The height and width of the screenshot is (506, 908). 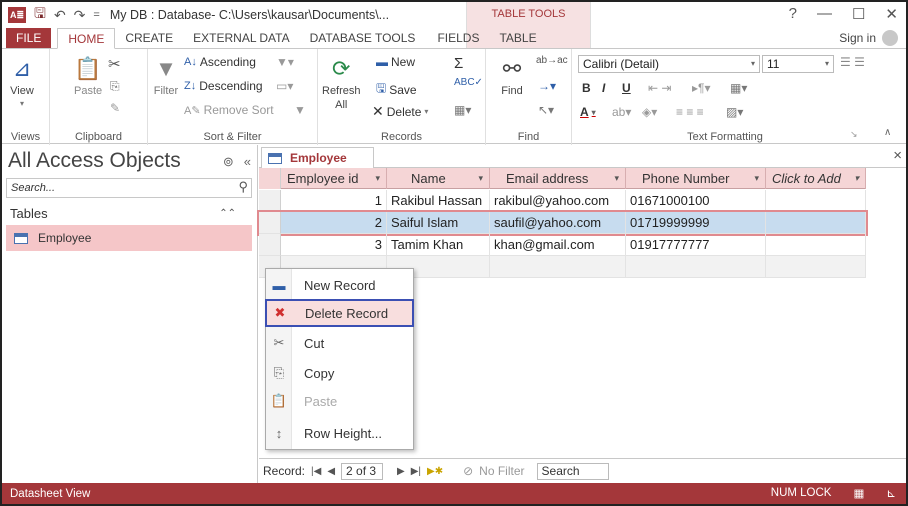 What do you see at coordinates (316, 471) in the screenshot?
I see `first-record-icon: |◀` at bounding box center [316, 471].